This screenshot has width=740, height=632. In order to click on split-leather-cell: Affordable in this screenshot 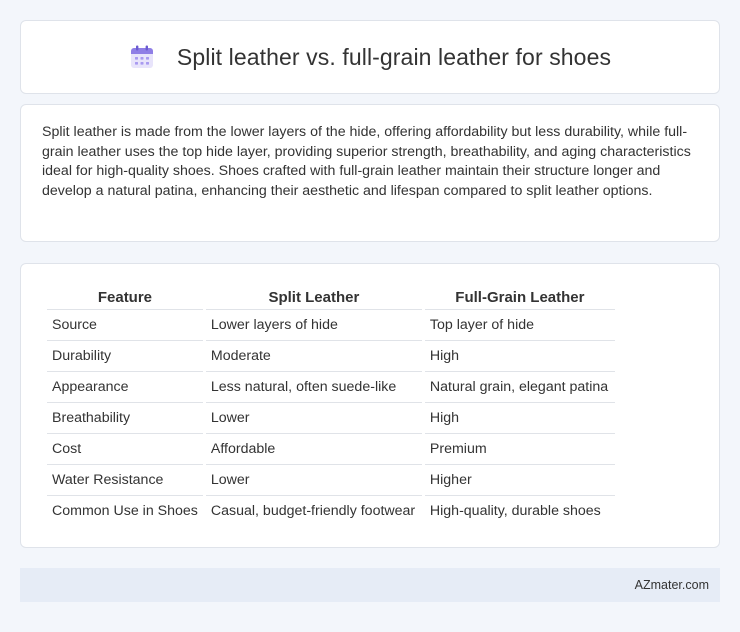, I will do `click(313, 448)`.